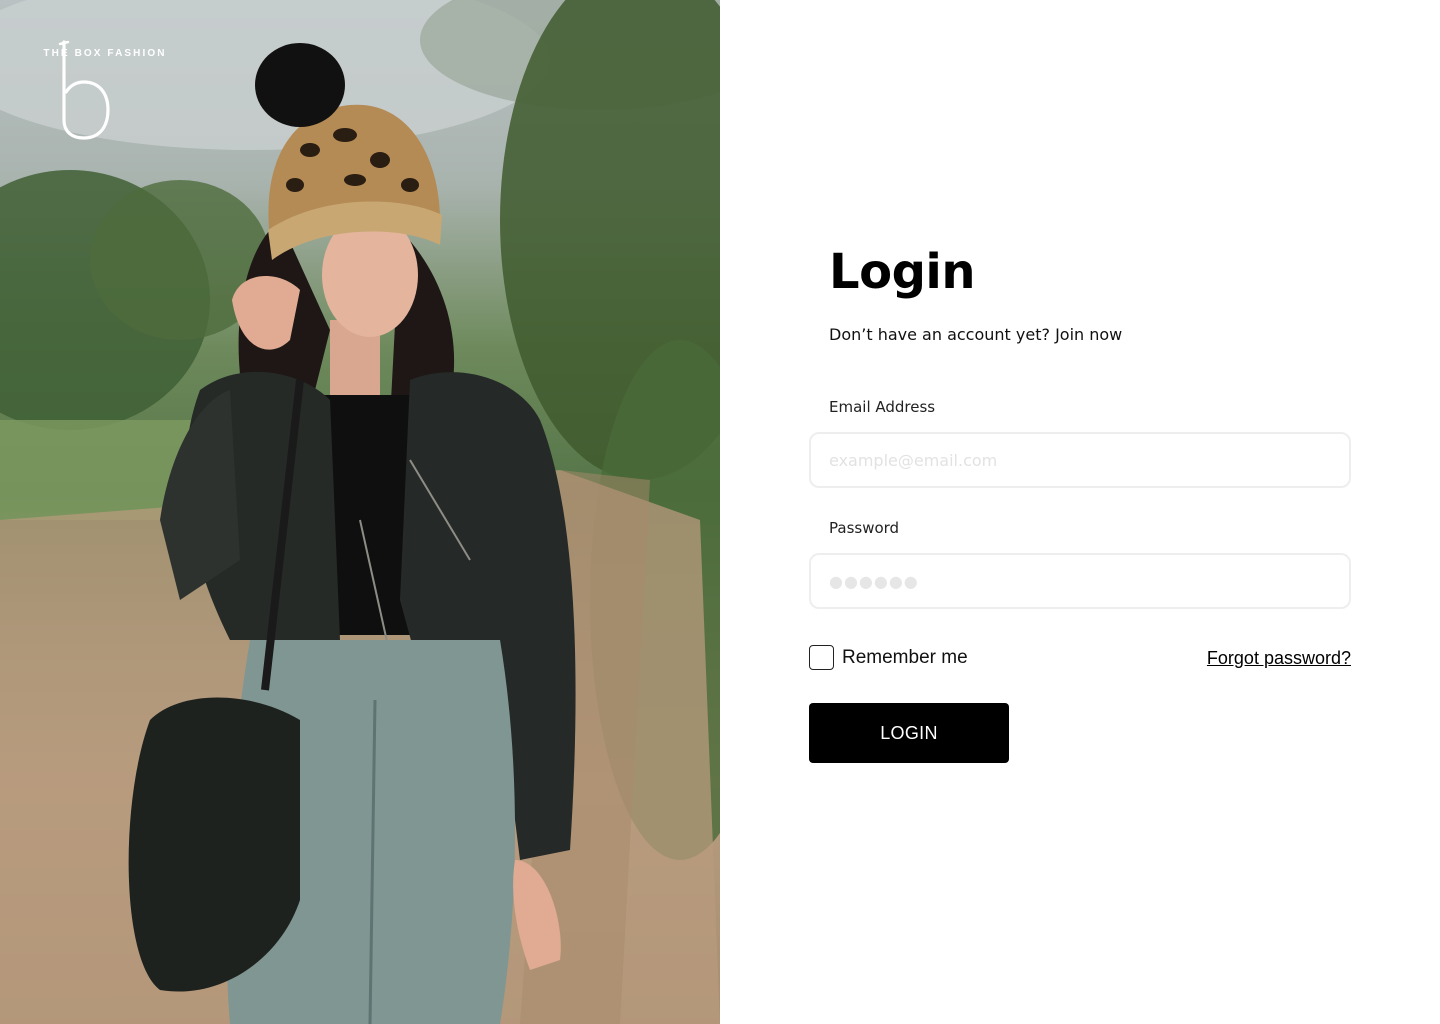 This screenshot has height=1024, width=1440. Describe the element at coordinates (909, 733) in the screenshot. I see `login-button: LOGIN` at that location.